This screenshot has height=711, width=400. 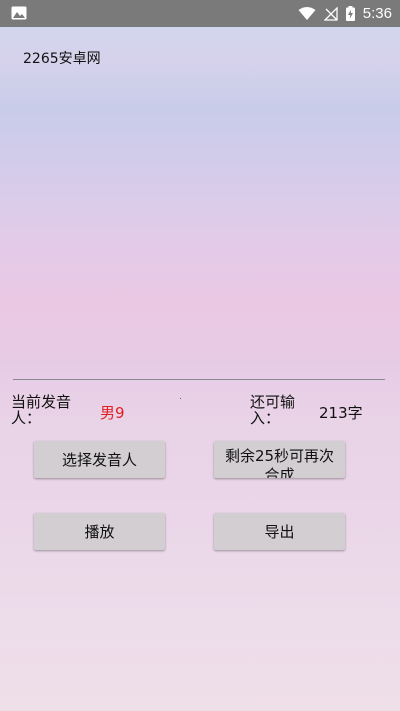 I want to click on image-icon, so click(x=19, y=13).